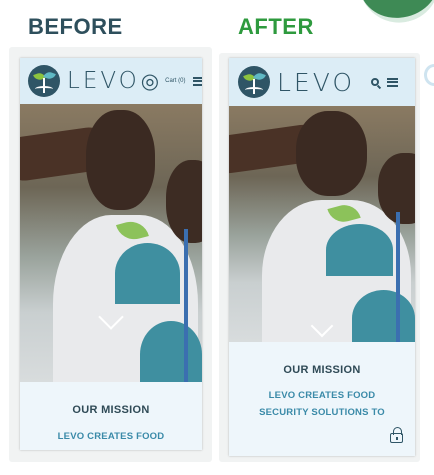  Describe the element at coordinates (150, 81) in the screenshot. I see `cart-icon: ◎` at that location.